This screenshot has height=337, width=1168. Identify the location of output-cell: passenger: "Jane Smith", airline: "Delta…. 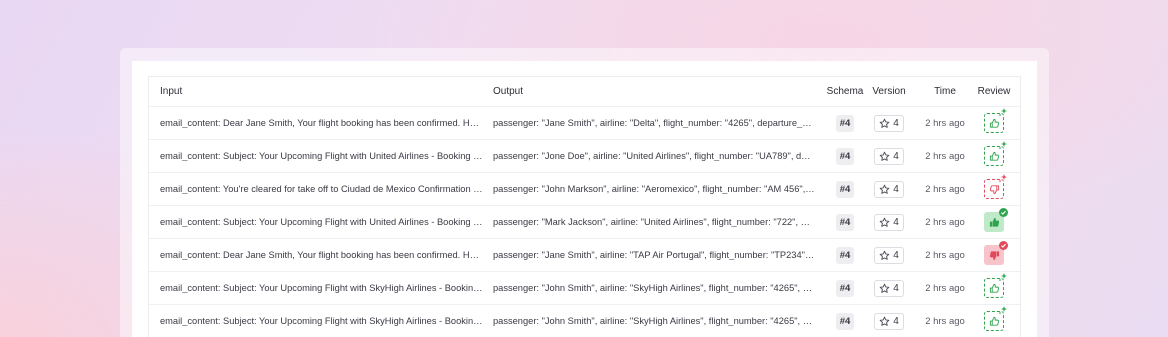
(654, 123).